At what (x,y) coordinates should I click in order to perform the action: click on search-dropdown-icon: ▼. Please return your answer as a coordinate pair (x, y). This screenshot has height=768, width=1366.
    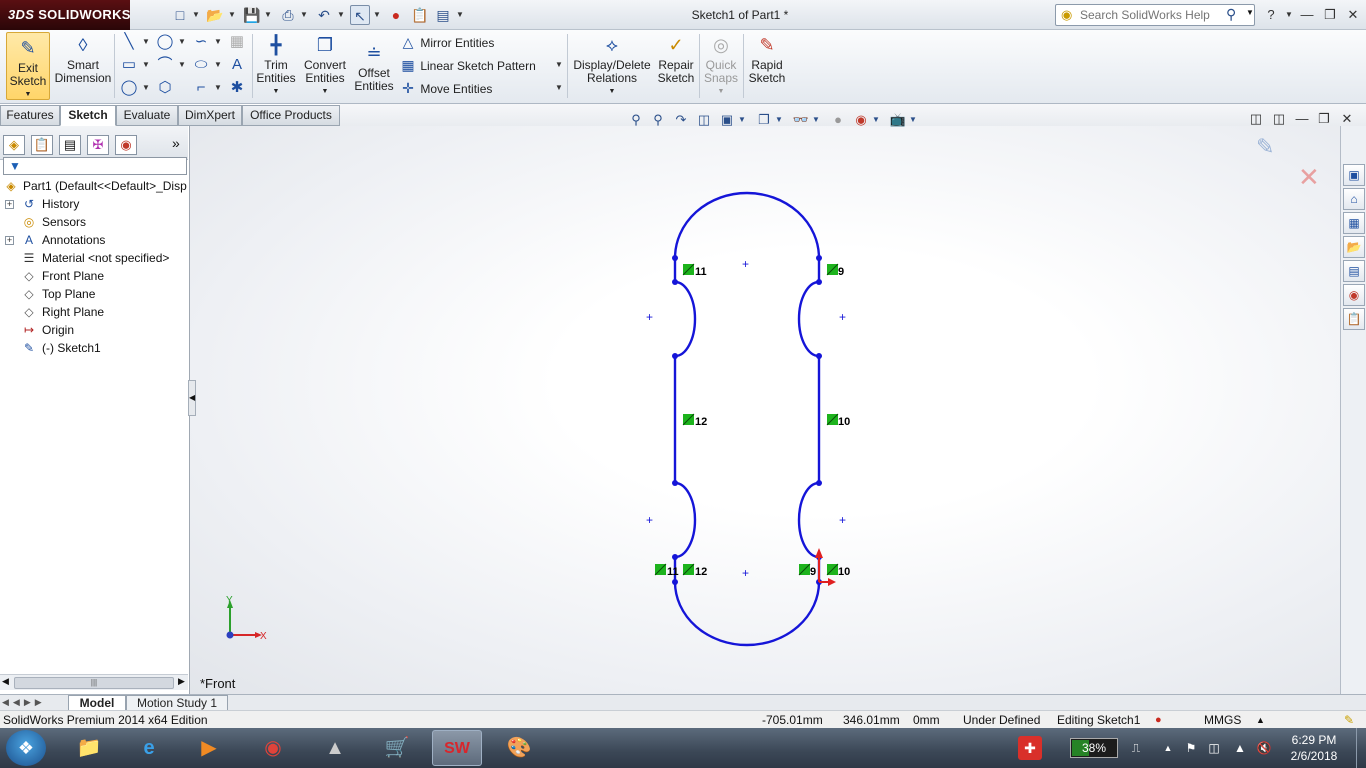
    Looking at the image, I should click on (1250, 12).